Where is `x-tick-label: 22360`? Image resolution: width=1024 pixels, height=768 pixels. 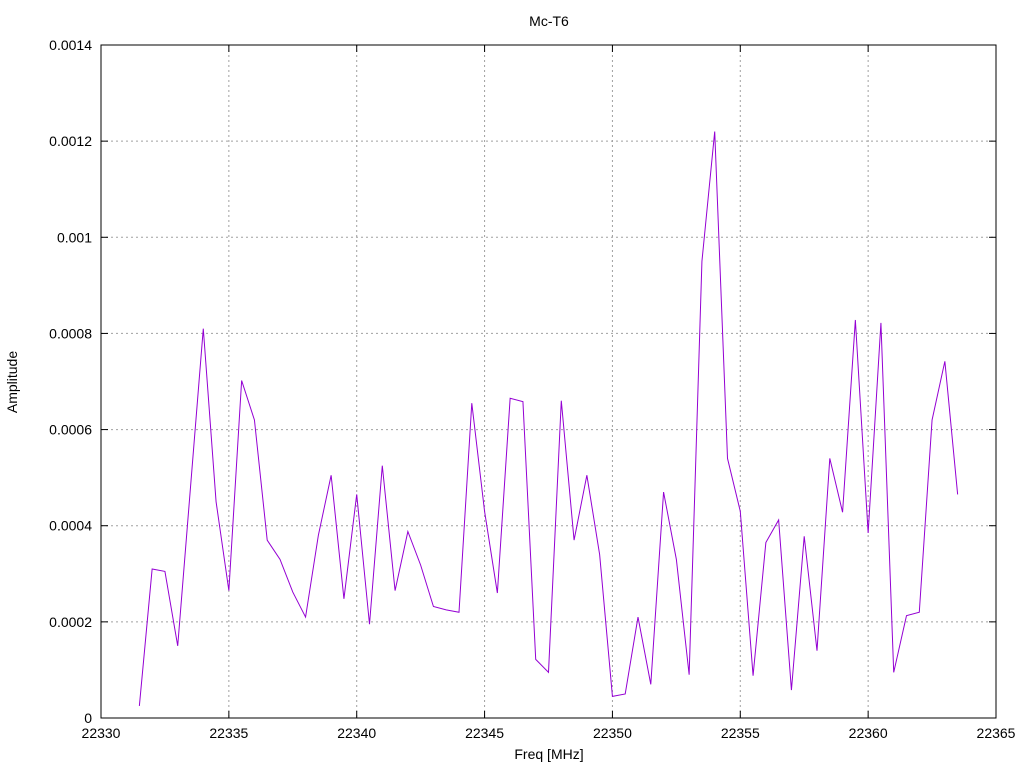
x-tick-label: 22360 is located at coordinates (868, 733).